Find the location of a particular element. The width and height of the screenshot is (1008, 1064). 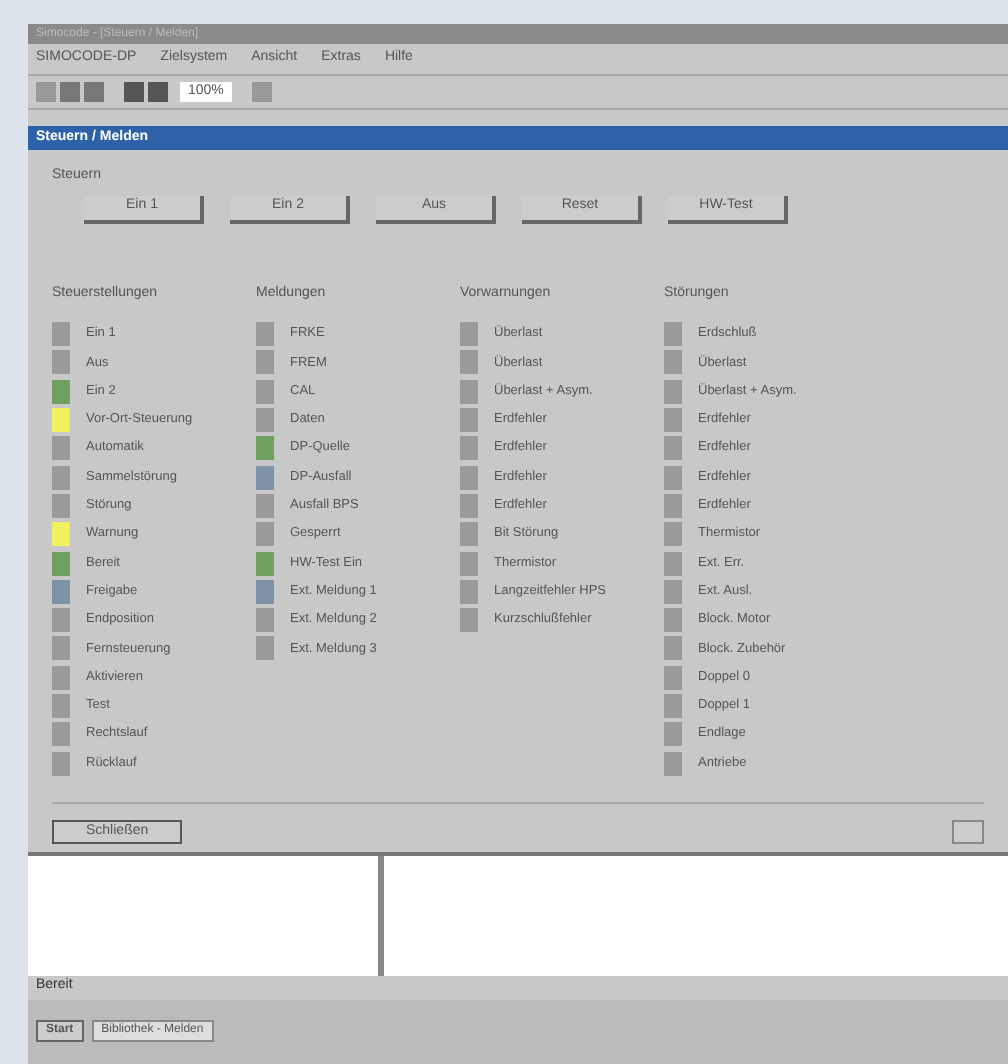

toolbar-icon is located at coordinates (261, 92).